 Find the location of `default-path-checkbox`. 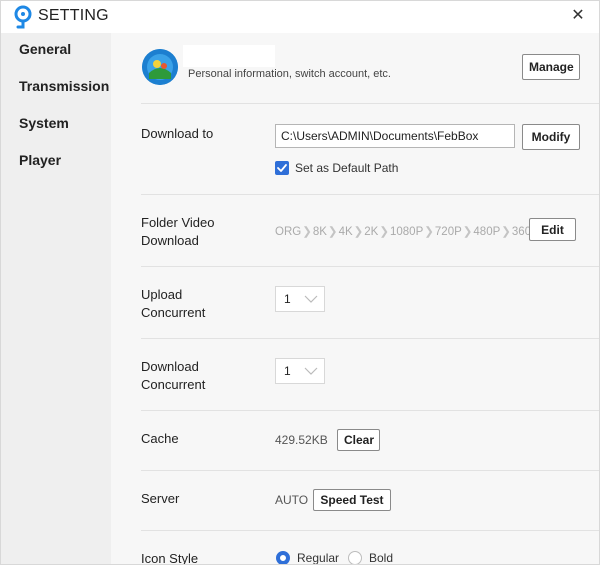

default-path-checkbox is located at coordinates (282, 168).